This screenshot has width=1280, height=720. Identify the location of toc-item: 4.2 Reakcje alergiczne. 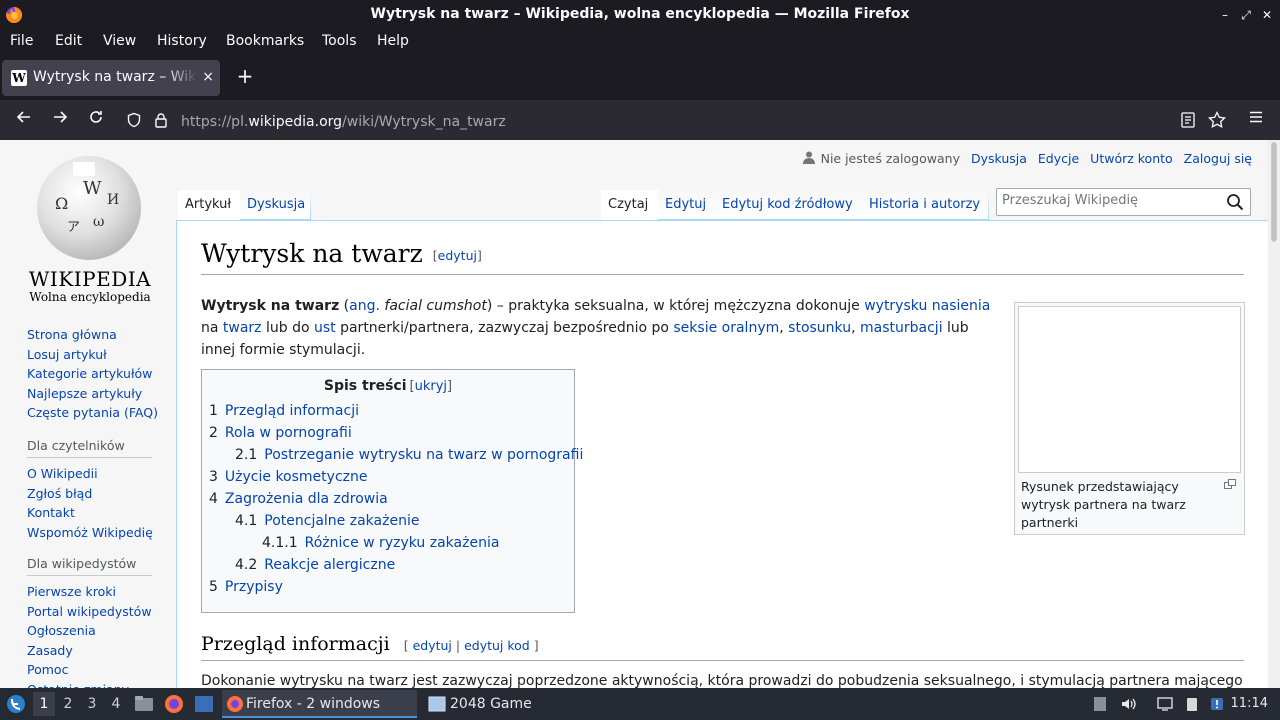
(388, 565).